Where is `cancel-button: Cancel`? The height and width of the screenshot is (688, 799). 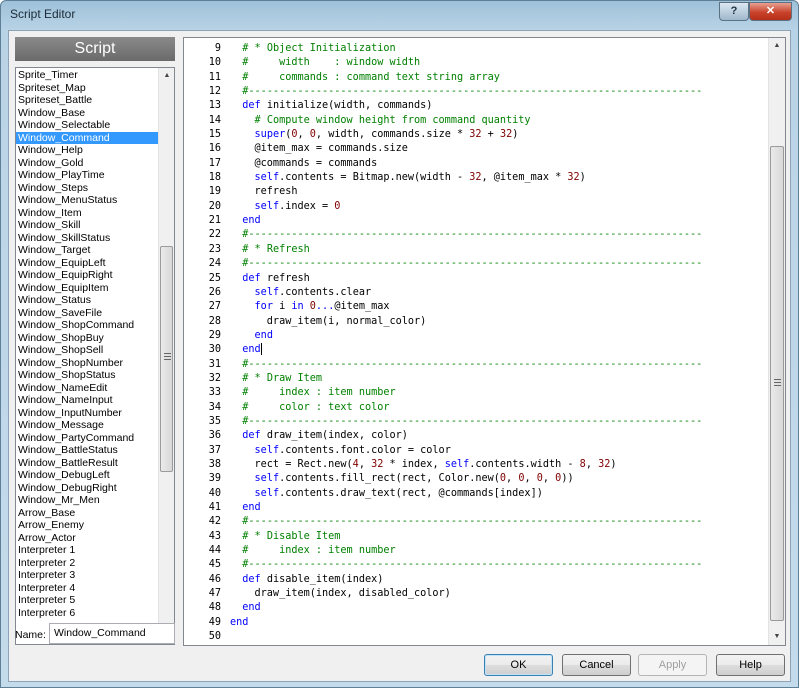
cancel-button: Cancel is located at coordinates (596, 665).